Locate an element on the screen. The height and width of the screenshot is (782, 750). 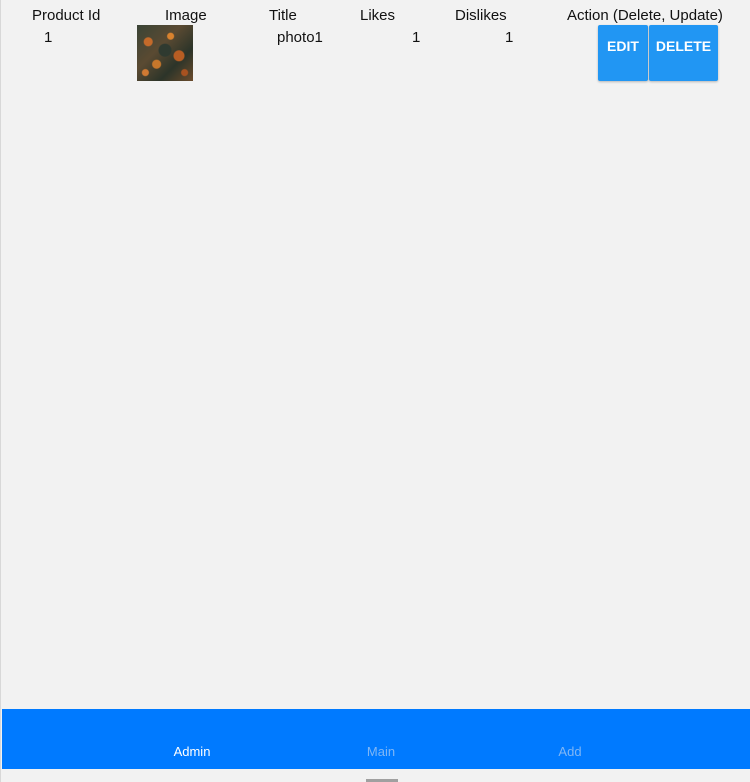
bottom-tab-bar: Admin Main Add is located at coordinates (376, 739).